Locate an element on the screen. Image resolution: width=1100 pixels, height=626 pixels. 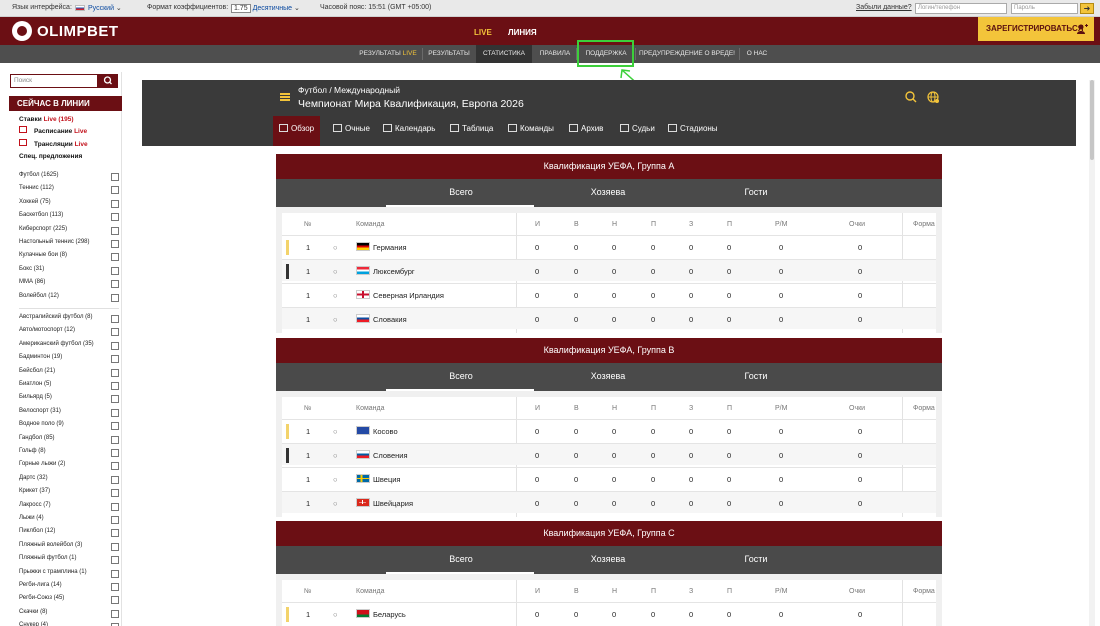
sport-item: Настольный теннис (298) is located at coordinates (69, 245).